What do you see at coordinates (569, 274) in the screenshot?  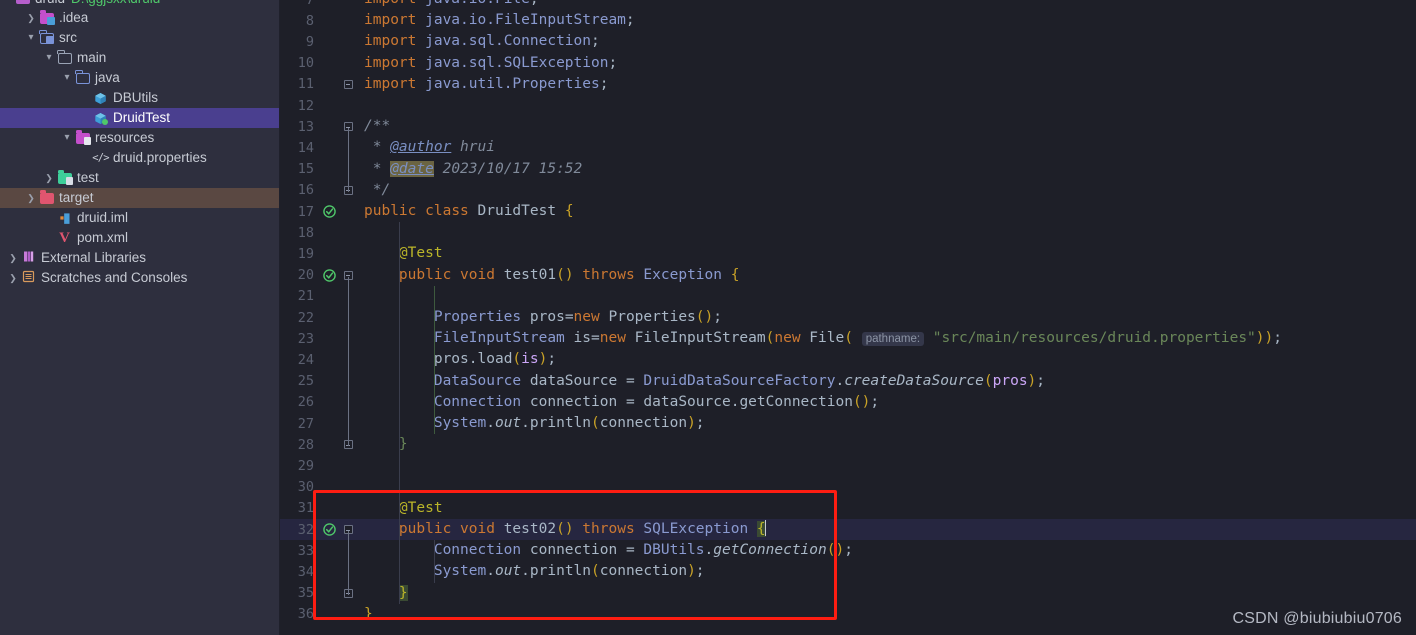 I see `code-text: public void test01() throws Exception {` at bounding box center [569, 274].